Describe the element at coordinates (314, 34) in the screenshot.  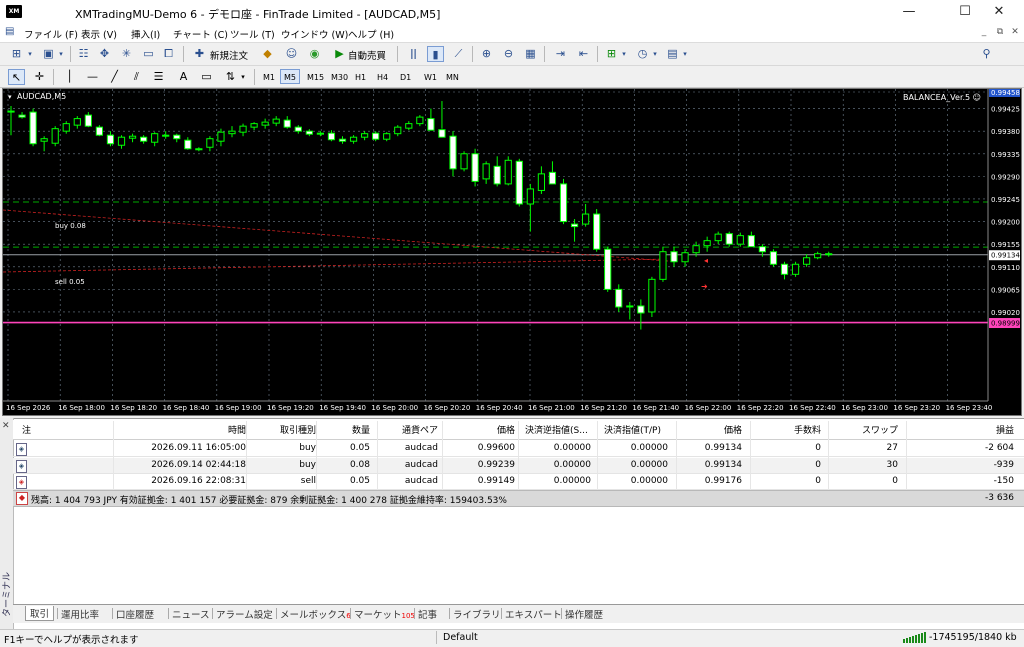
I see `menu-window: ウインドウ (W)` at that location.